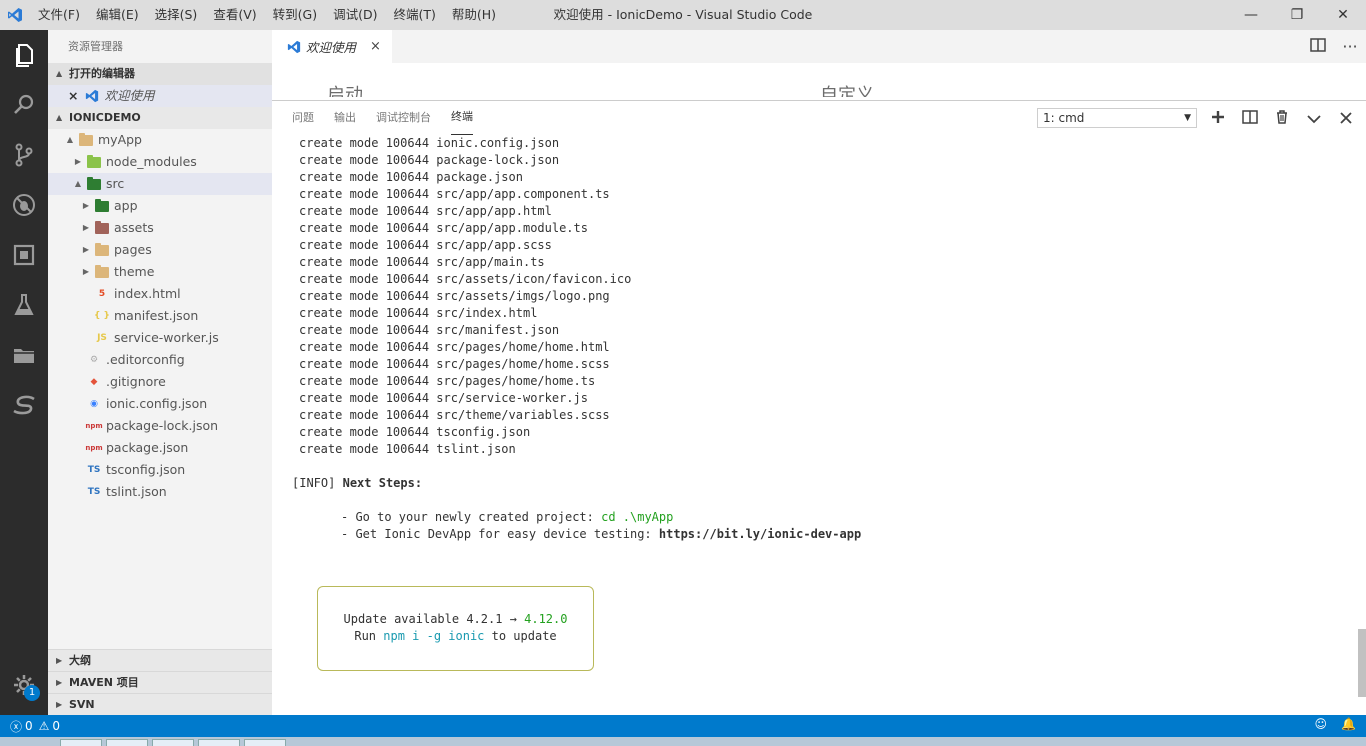 The width and height of the screenshot is (1366, 746). Describe the element at coordinates (1318, 46) in the screenshot. I see `split-editor-icon` at that location.